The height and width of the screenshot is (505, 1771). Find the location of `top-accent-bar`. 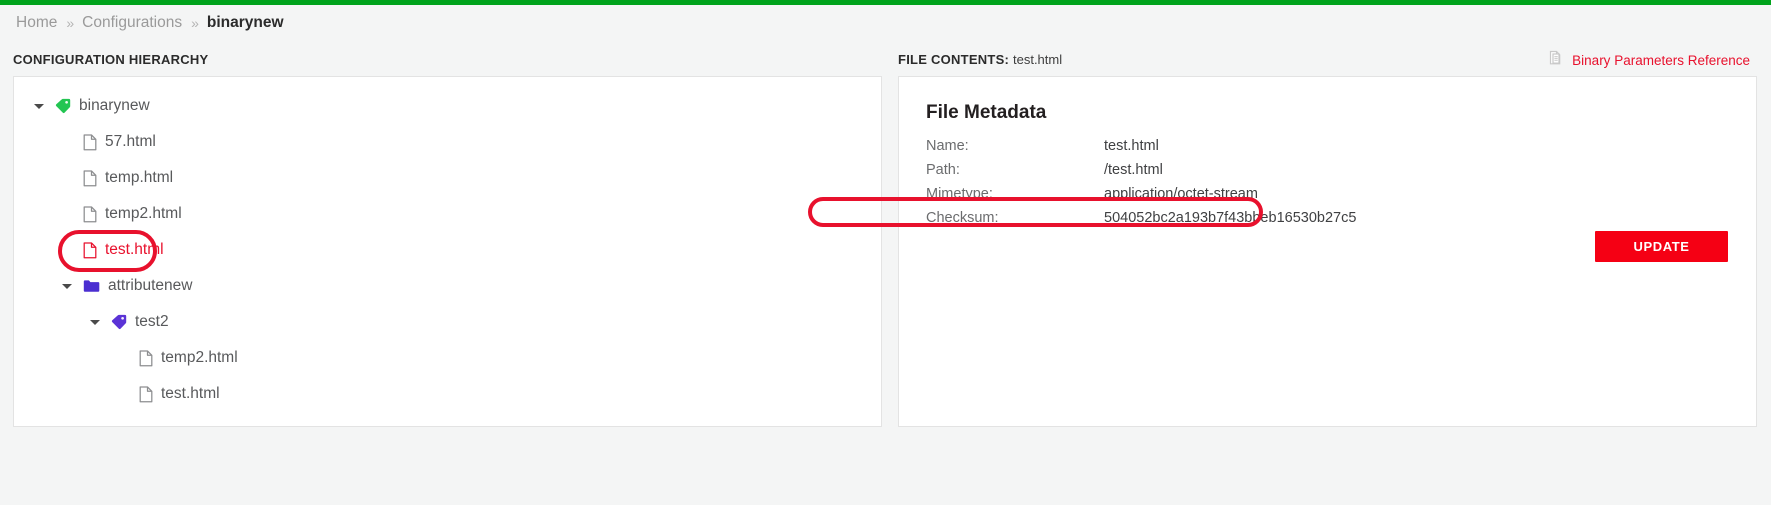

top-accent-bar is located at coordinates (885, 2).